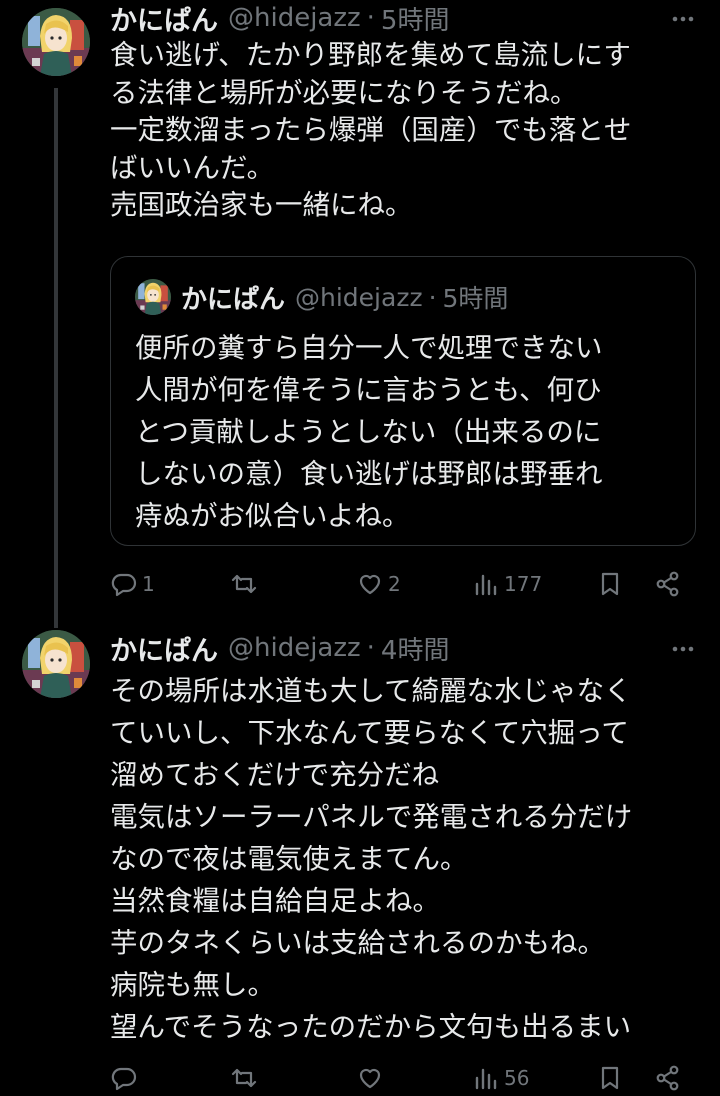  Describe the element at coordinates (261, 205) in the screenshot. I see `tweet-text-line: 売国政治家も一緒にね。` at that location.